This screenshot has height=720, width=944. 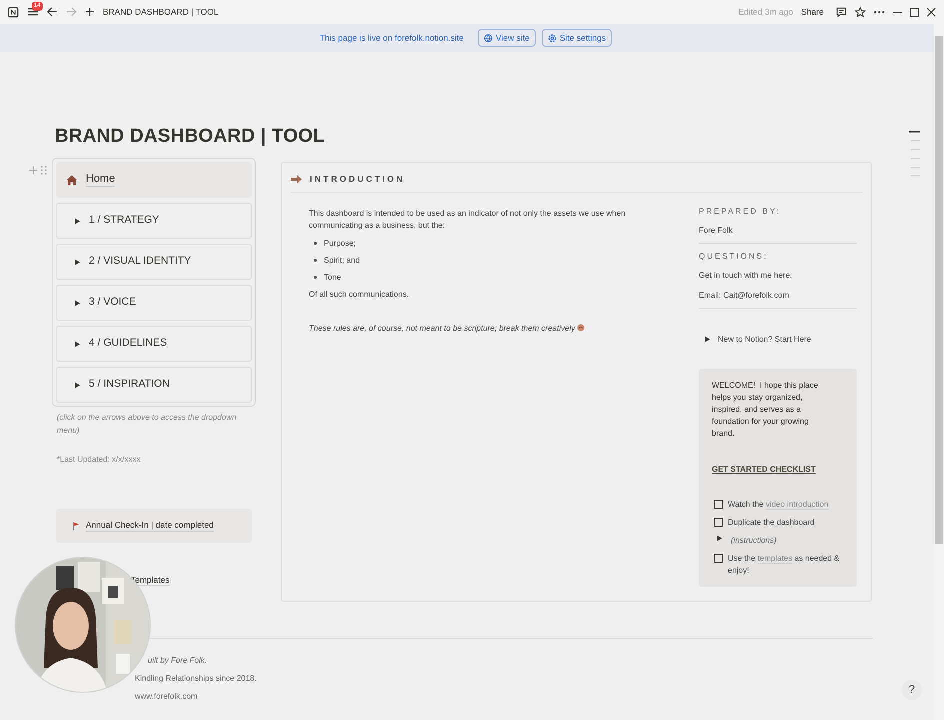 What do you see at coordinates (577, 38) in the screenshot?
I see `site-button: Site settings` at bounding box center [577, 38].